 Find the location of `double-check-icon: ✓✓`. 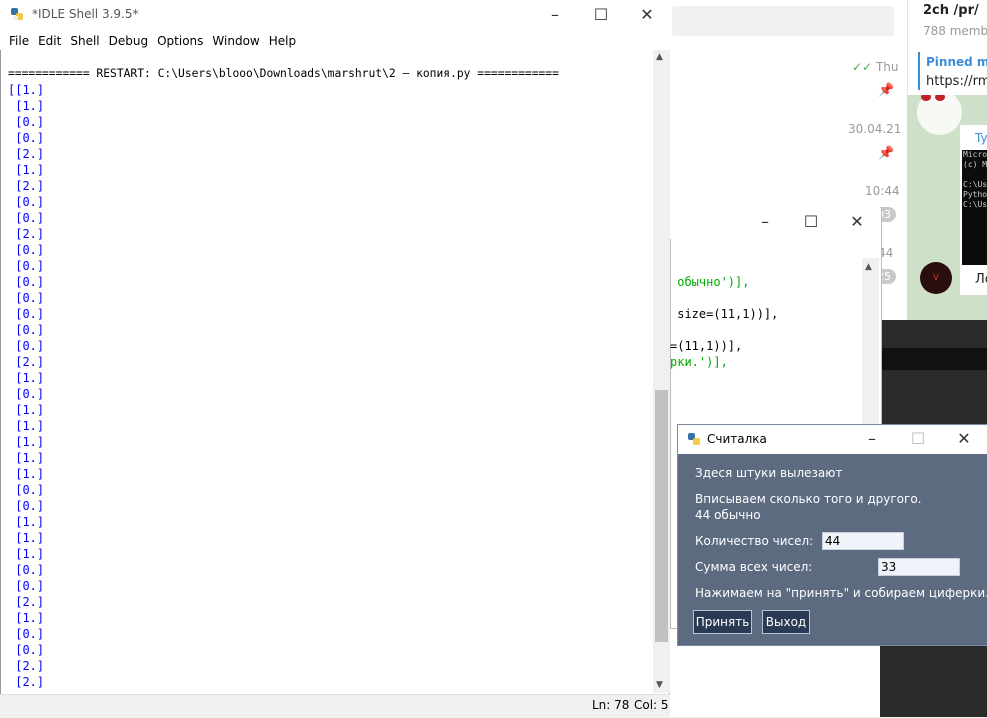

double-check-icon: ✓✓ is located at coordinates (862, 67).